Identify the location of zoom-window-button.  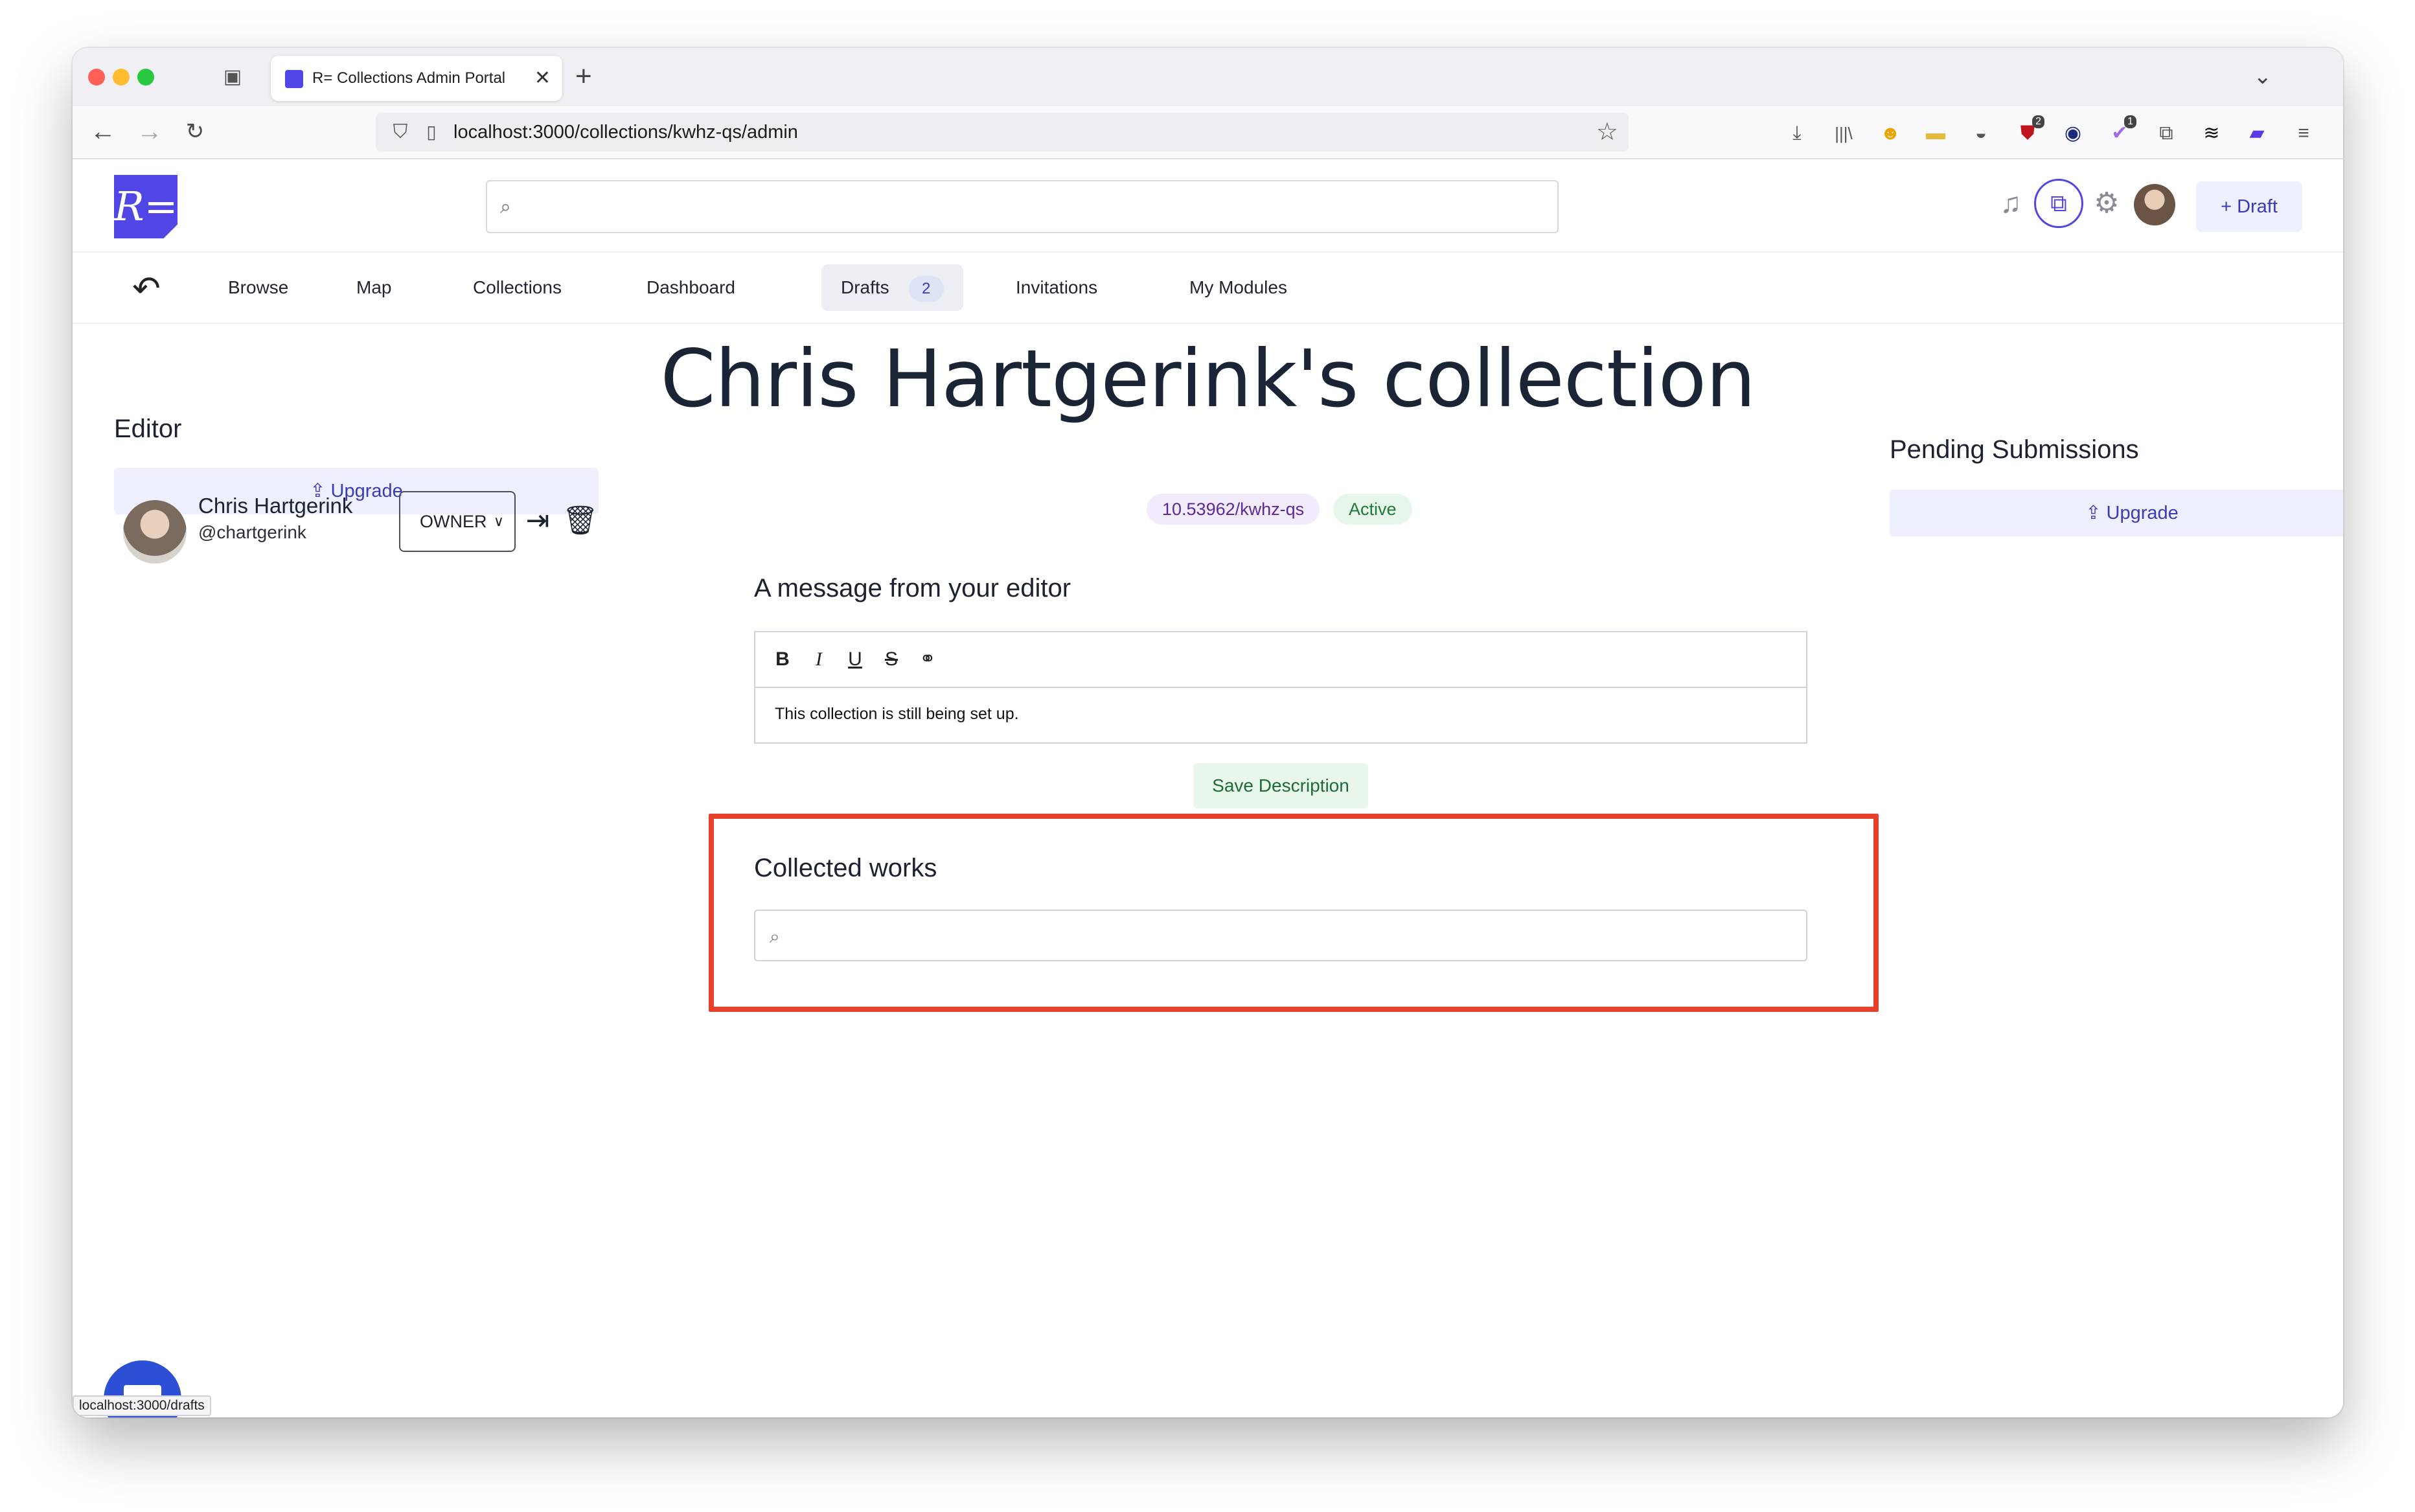
(145, 77).